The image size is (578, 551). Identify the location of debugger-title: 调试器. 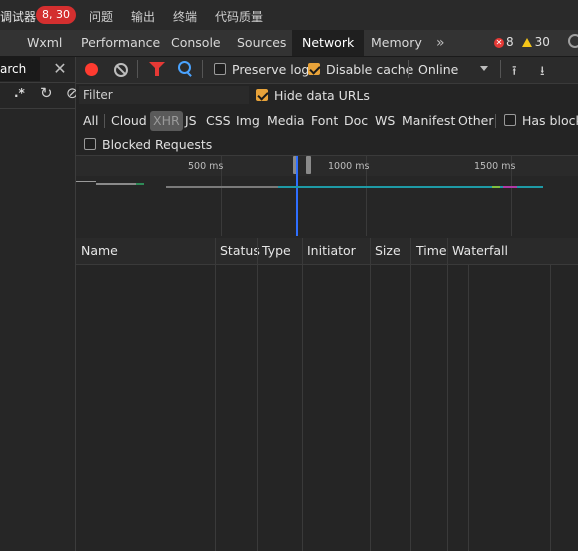
(18, 16).